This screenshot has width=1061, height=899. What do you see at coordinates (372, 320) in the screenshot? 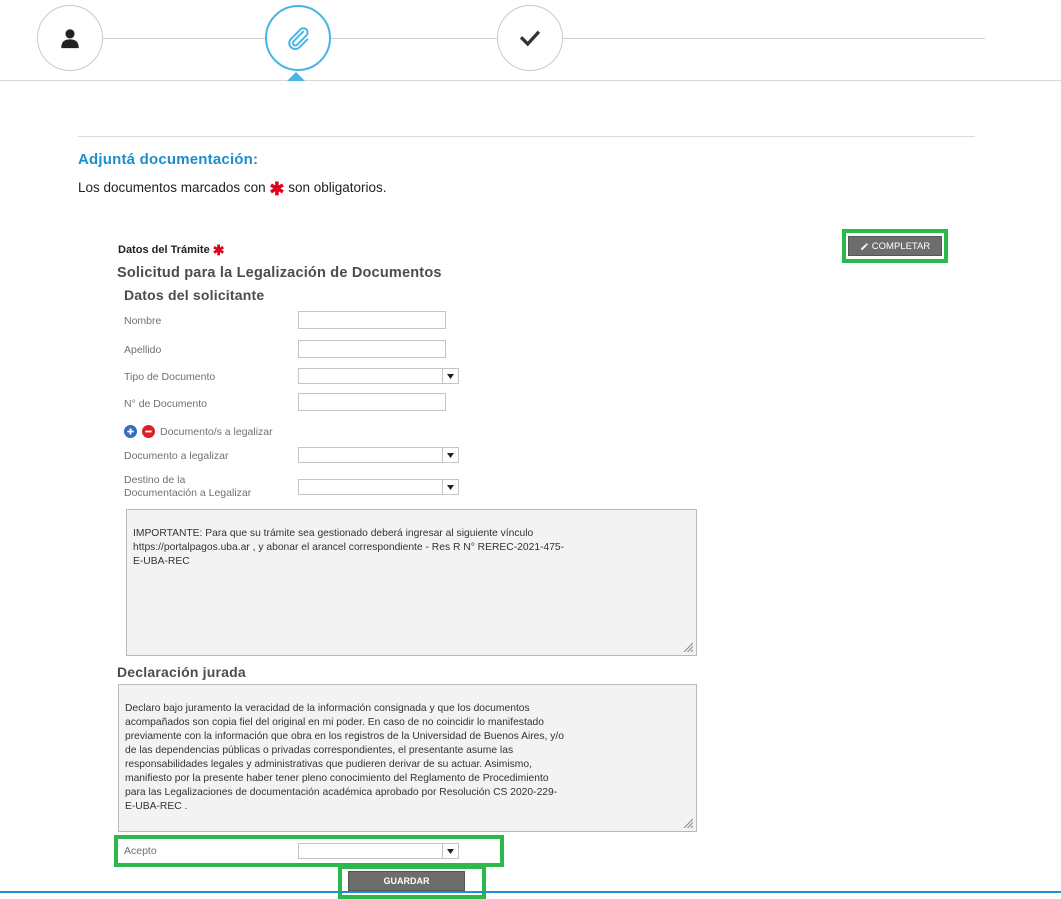
I see `nombre-input` at bounding box center [372, 320].